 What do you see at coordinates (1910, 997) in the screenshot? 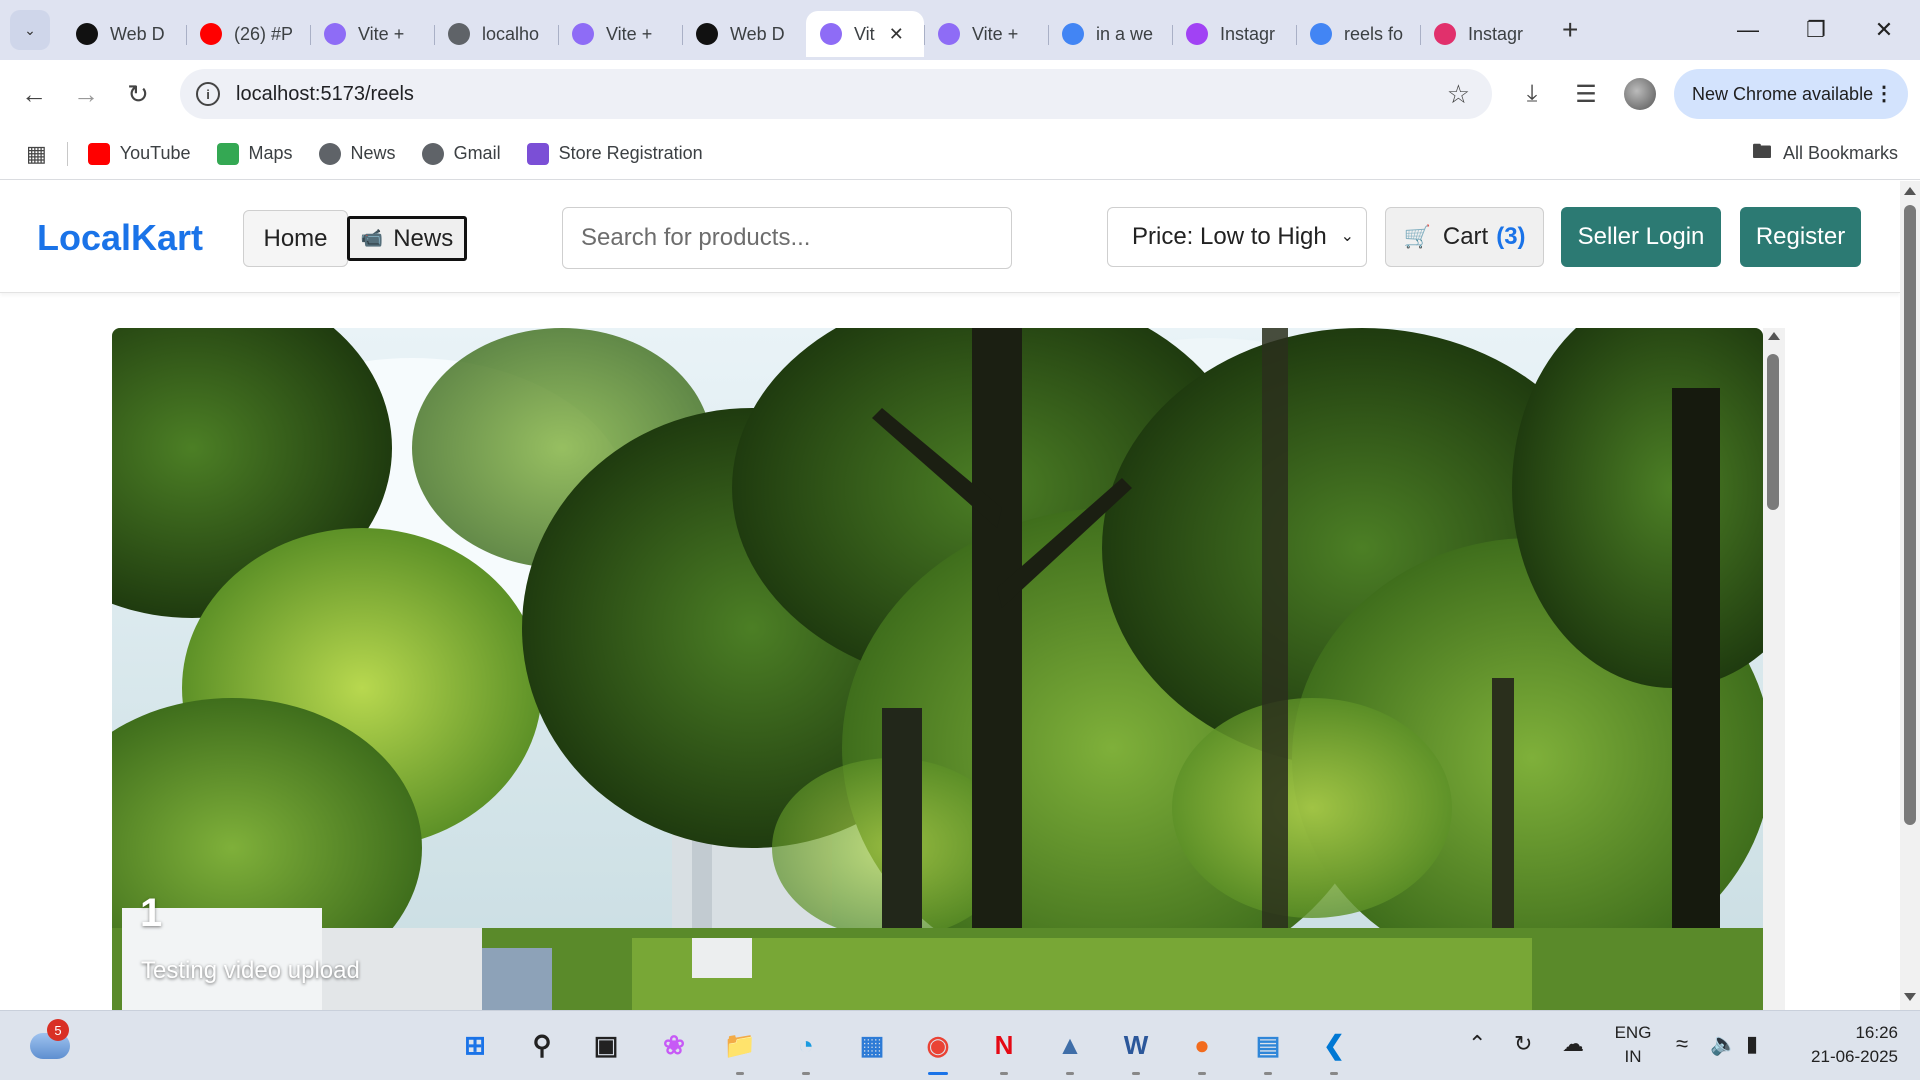
I see `scroll-down-arrow-icon` at bounding box center [1910, 997].